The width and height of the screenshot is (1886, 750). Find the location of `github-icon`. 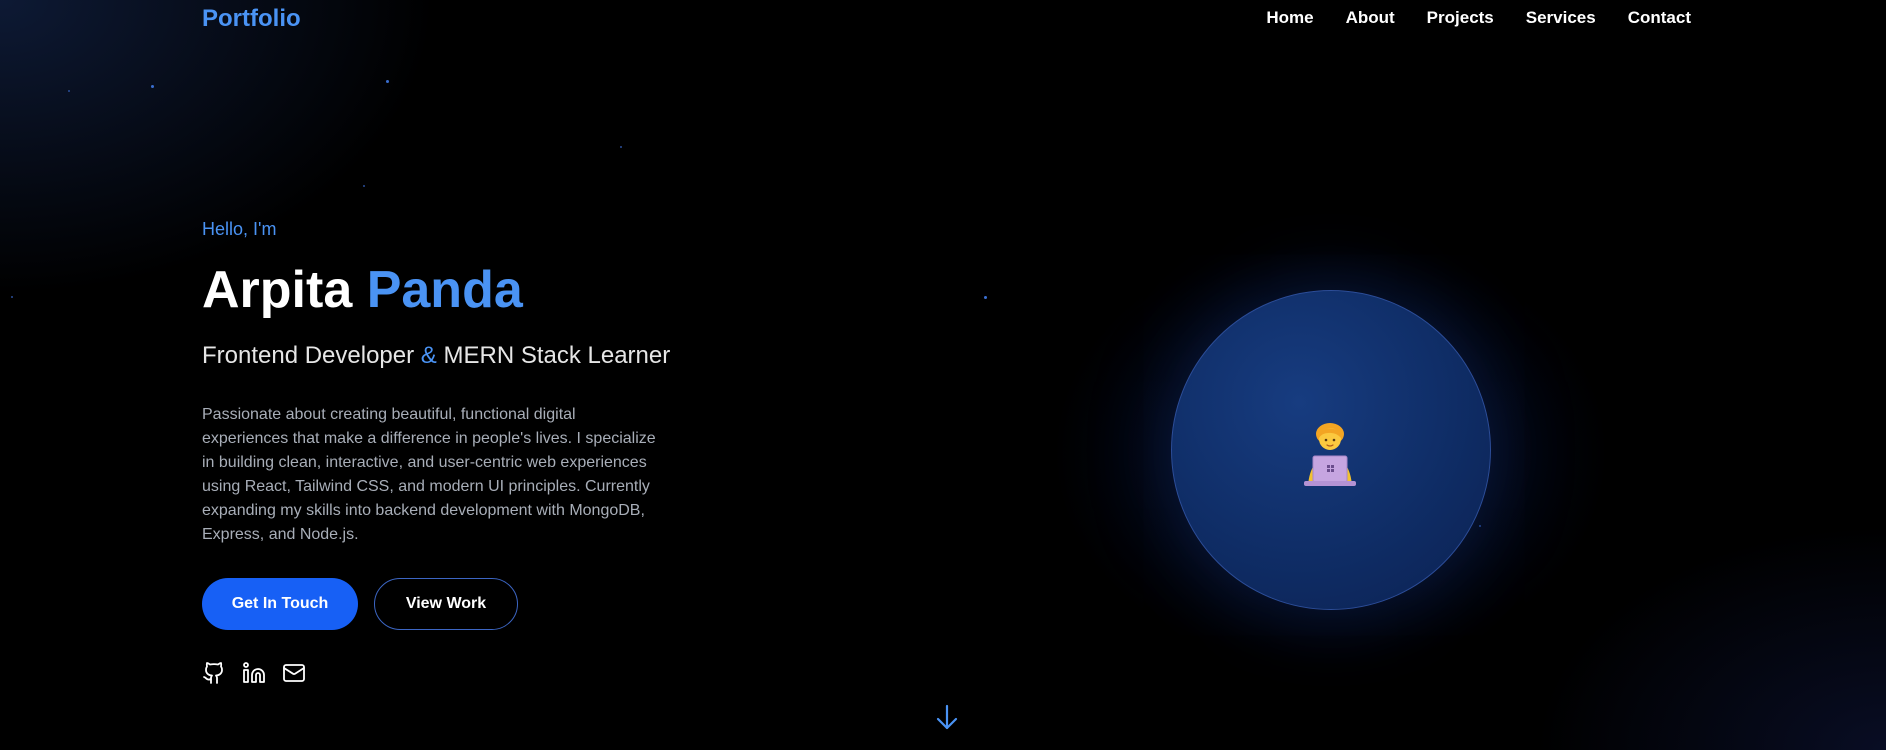

github-icon is located at coordinates (214, 673).